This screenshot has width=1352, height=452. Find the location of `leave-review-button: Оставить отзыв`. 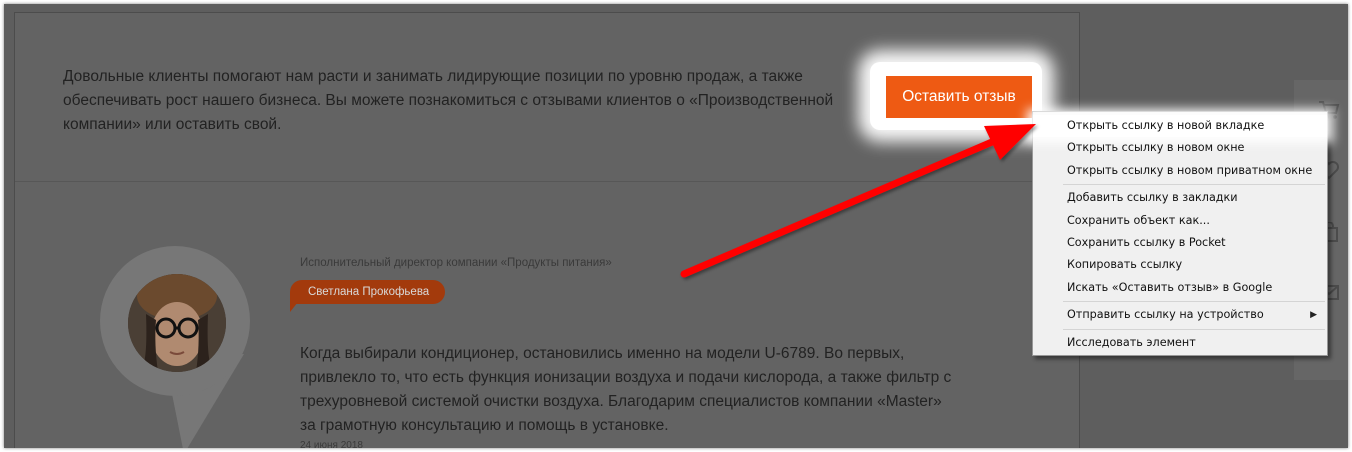

leave-review-button: Оставить отзыв is located at coordinates (959, 97).